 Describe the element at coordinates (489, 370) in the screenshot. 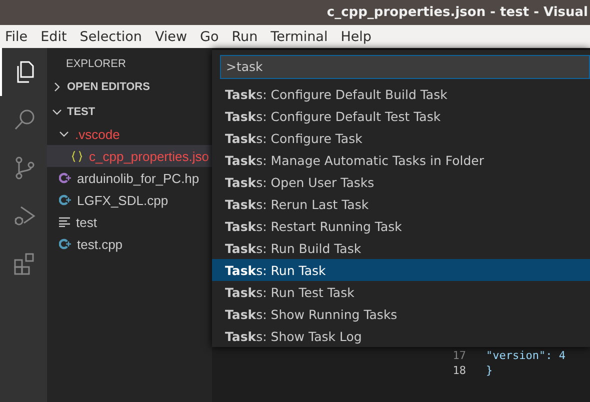

I see `code-line: }` at that location.